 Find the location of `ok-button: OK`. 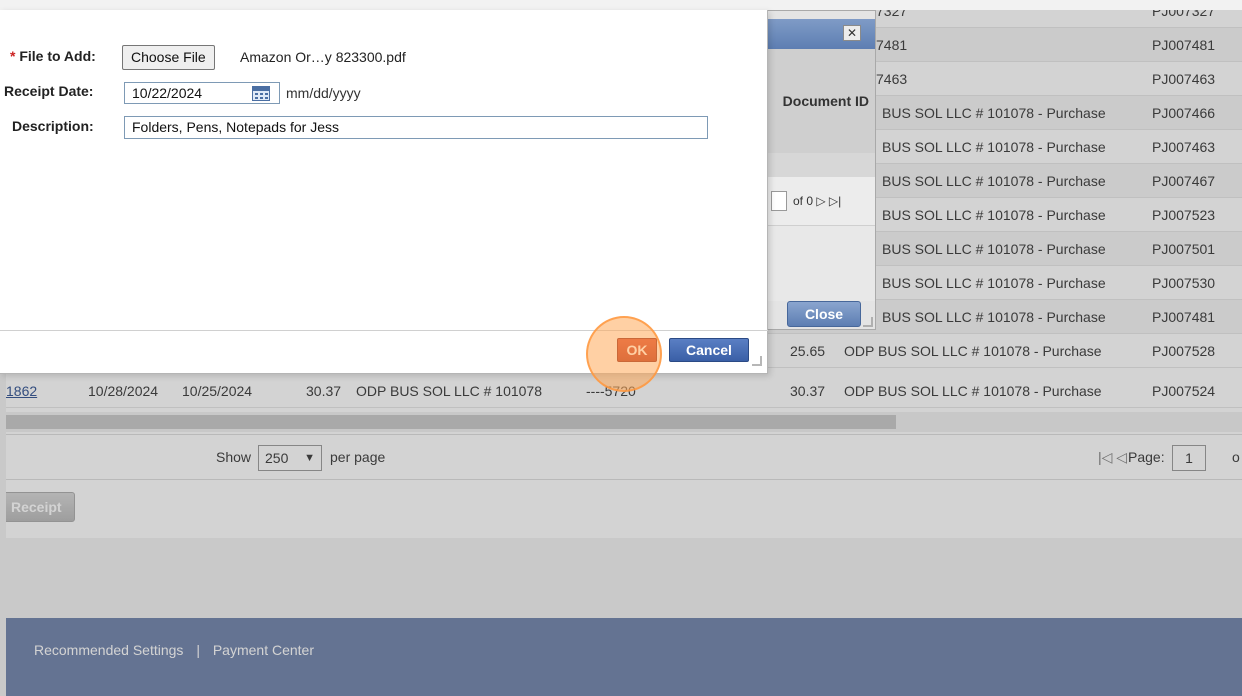

ok-button: OK is located at coordinates (637, 350).